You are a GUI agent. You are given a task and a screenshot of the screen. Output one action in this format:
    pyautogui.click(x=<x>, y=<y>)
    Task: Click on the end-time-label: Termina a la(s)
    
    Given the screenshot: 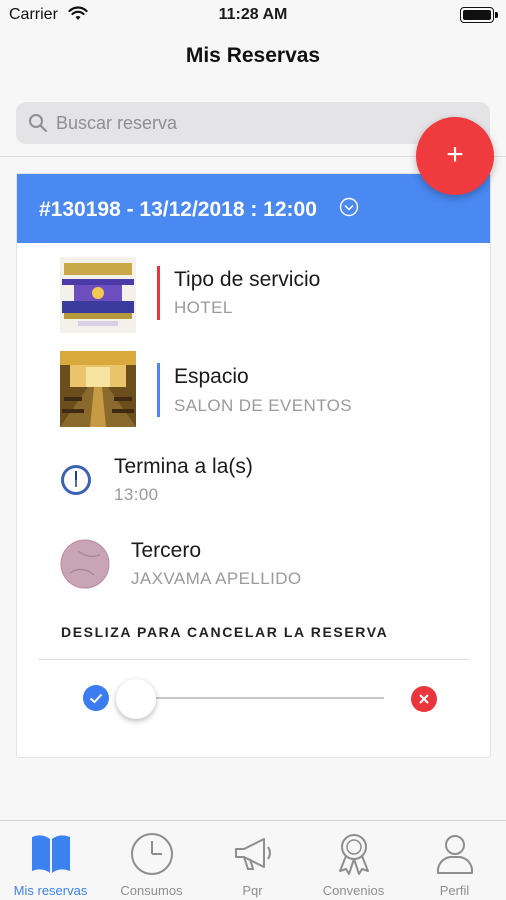 What is the action you would take?
    pyautogui.click(x=183, y=466)
    